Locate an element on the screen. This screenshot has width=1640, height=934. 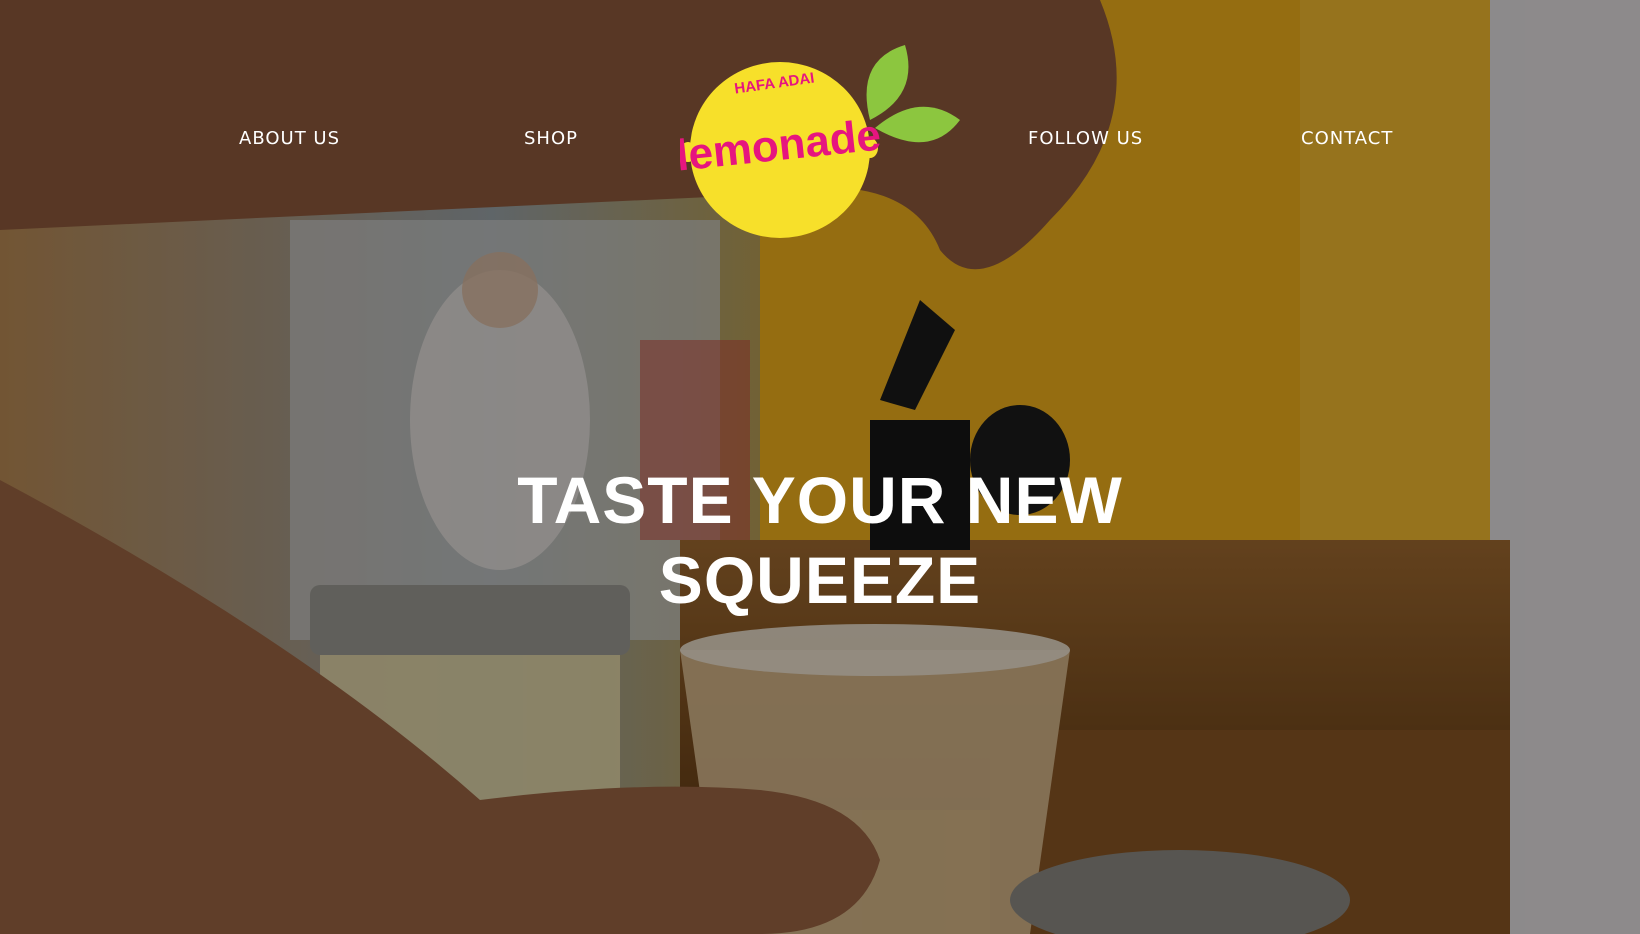
nav-about-us: ABOUT US is located at coordinates (289, 138).